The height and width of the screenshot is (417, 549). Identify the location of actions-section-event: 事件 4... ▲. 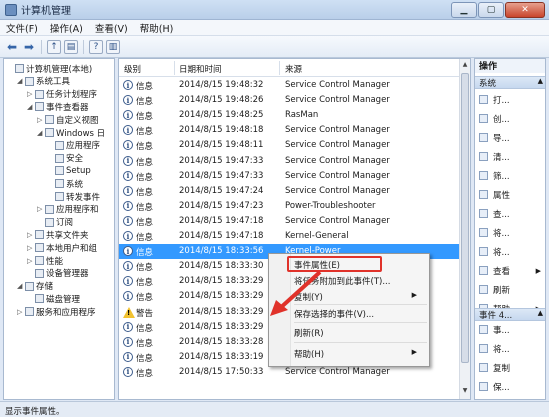
(510, 314).